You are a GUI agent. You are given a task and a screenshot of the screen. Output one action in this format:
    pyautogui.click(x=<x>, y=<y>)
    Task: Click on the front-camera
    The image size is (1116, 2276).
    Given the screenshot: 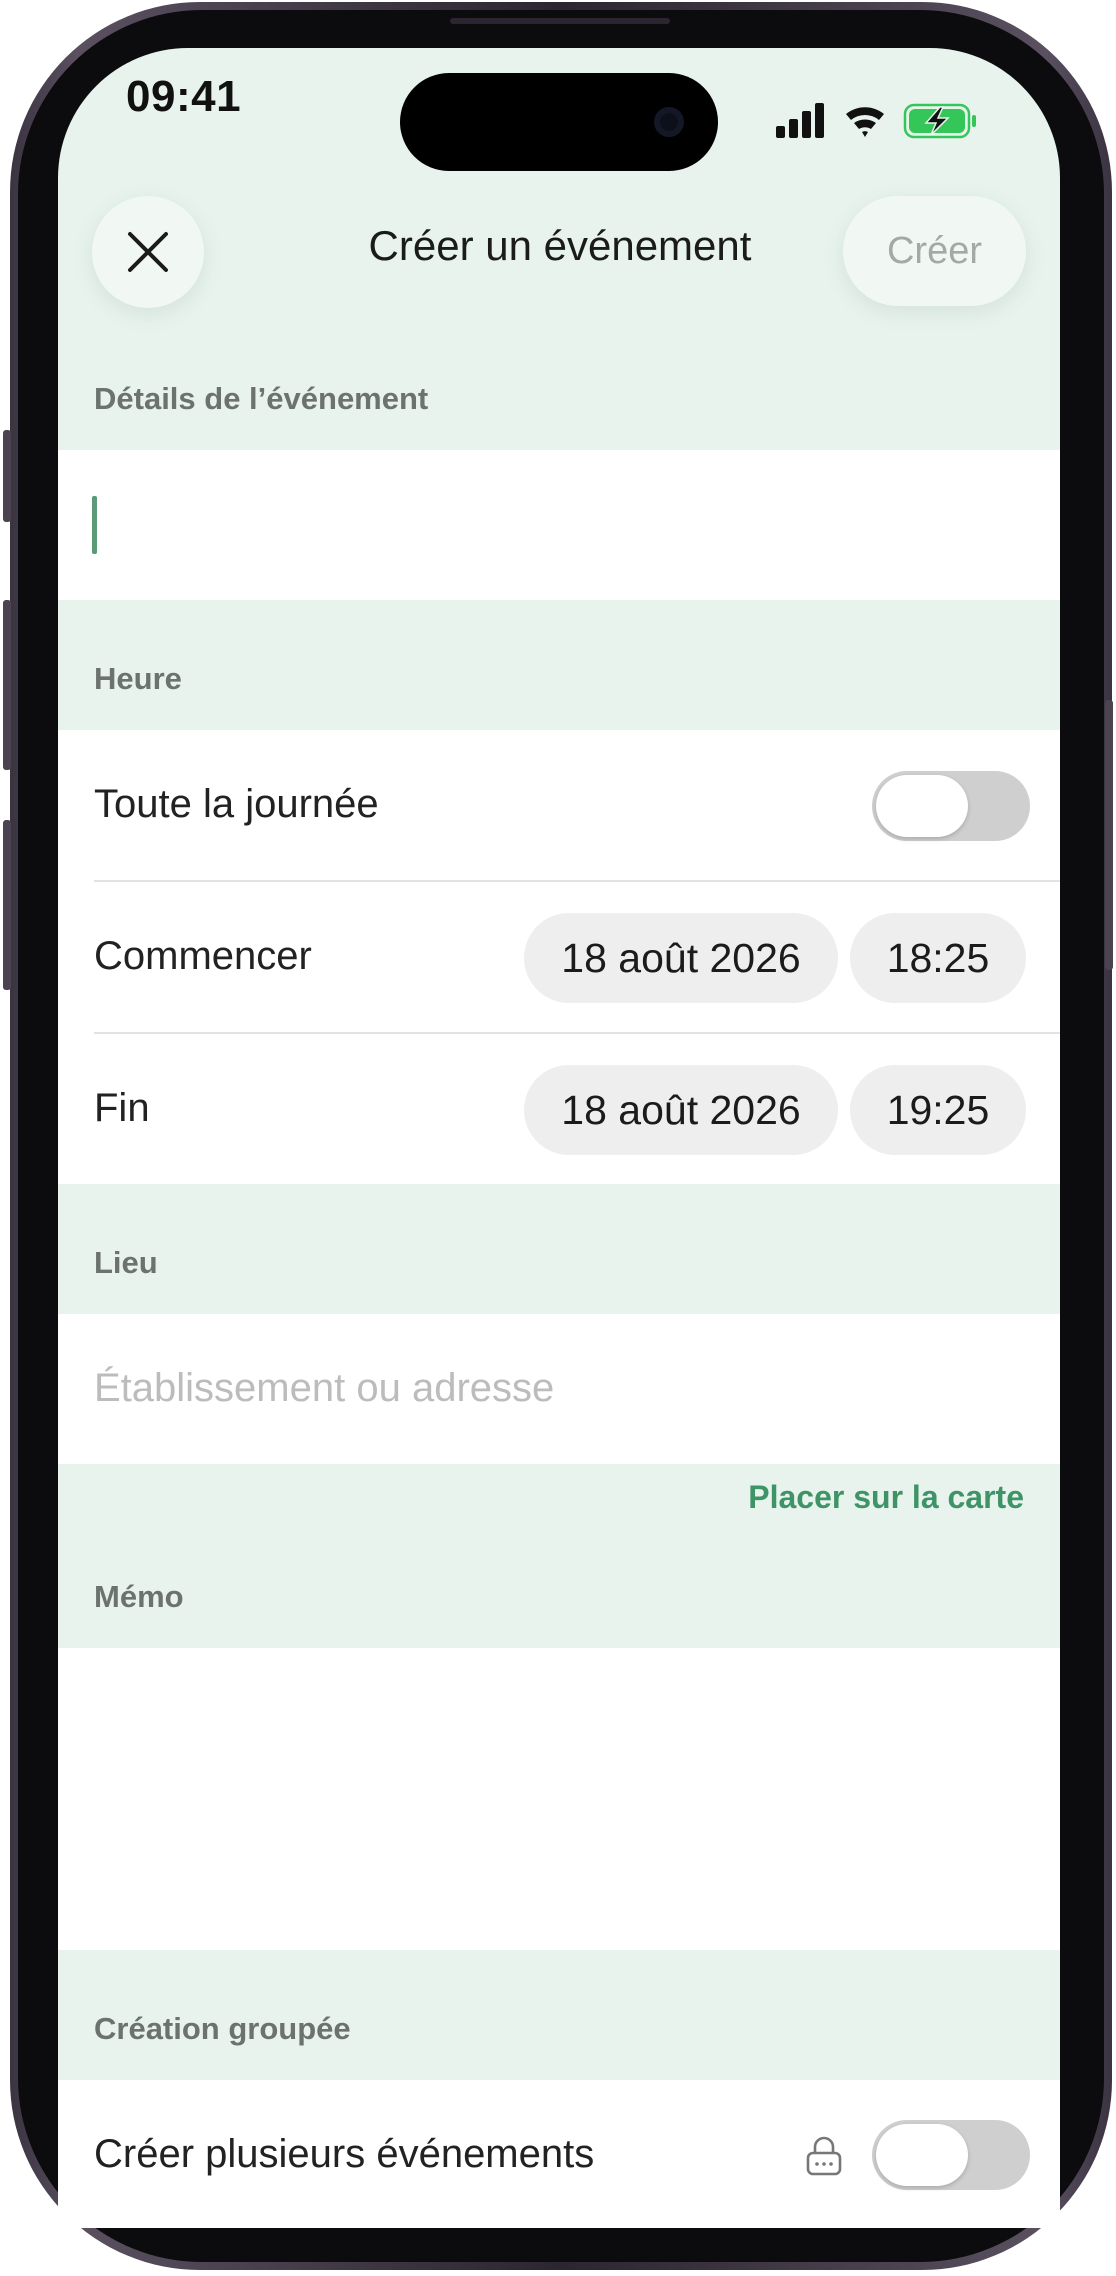 What is the action you would take?
    pyautogui.click(x=669, y=122)
    